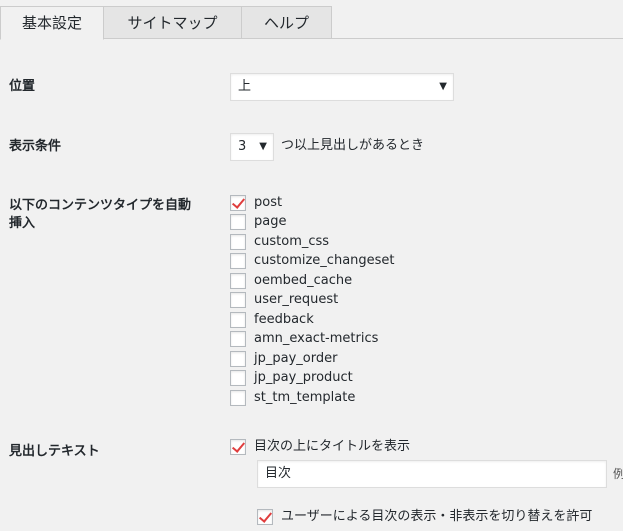 This screenshot has height=531, width=623. What do you see at coordinates (238, 281) in the screenshot?
I see `checkbox-oembed-cache` at bounding box center [238, 281].